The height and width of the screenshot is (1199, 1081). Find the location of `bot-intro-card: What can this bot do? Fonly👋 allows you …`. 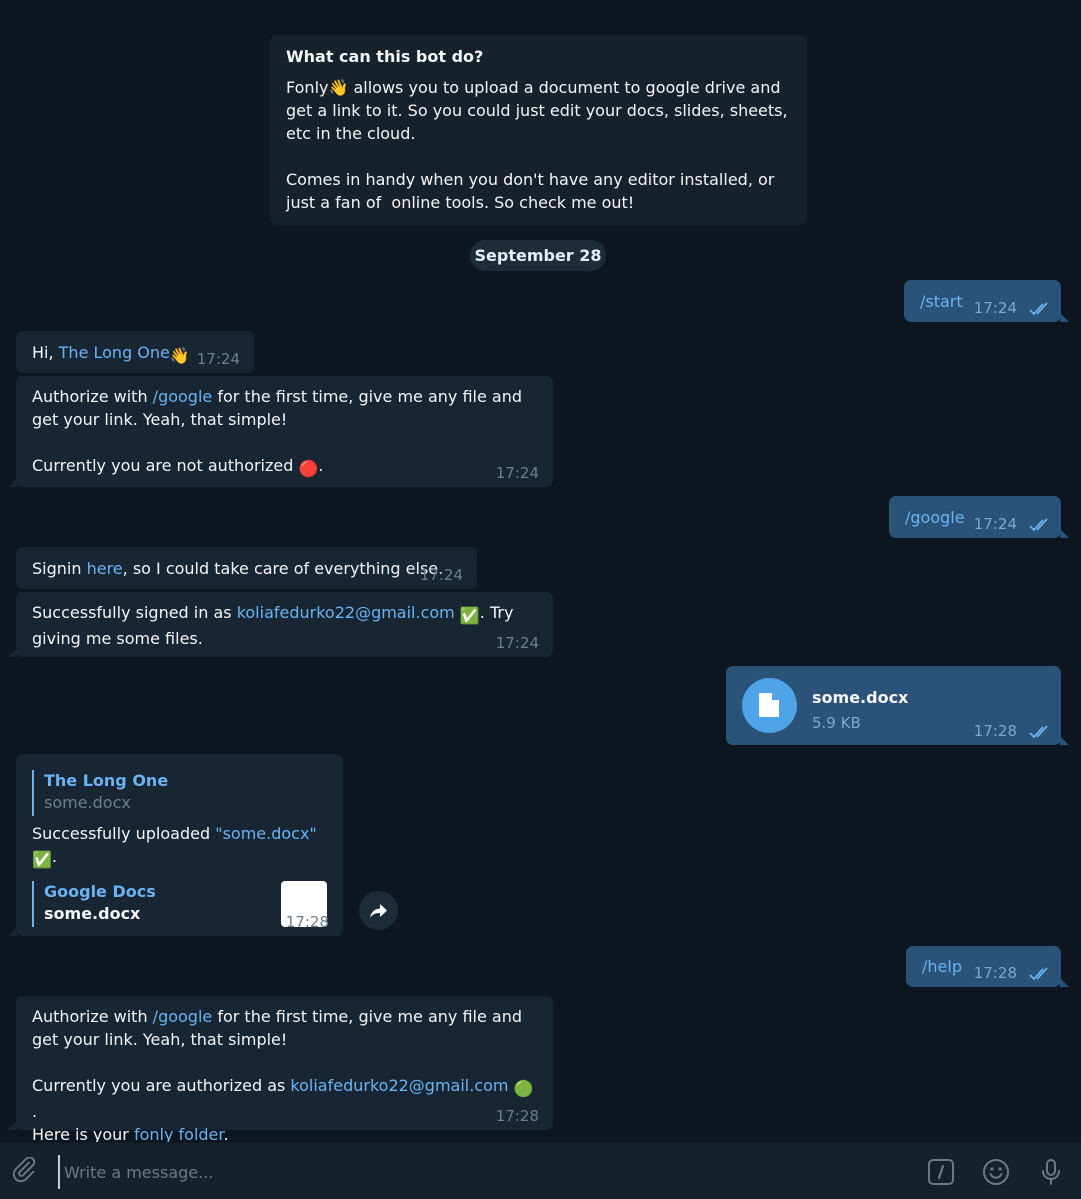

bot-intro-card: What can this bot do? Fonly👋 allows you … is located at coordinates (538, 130).